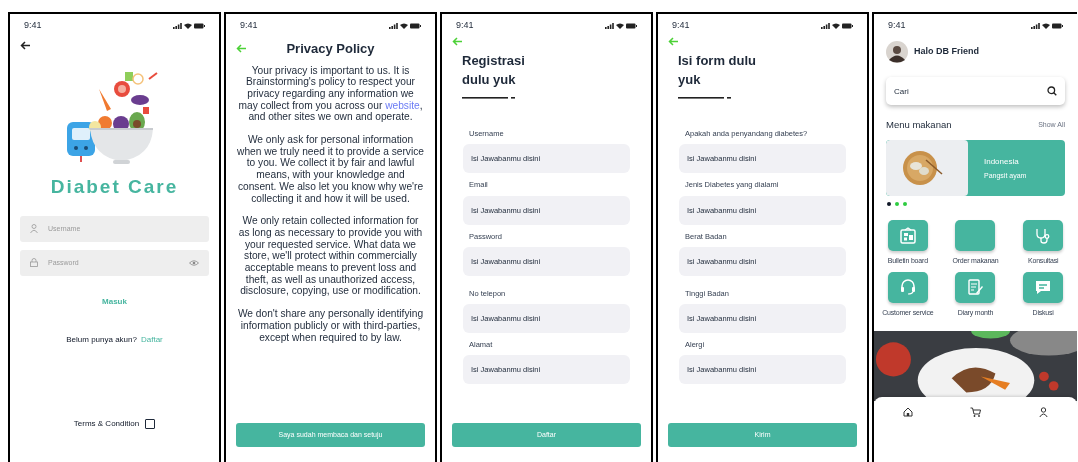  I want to click on banner-title: Indonesia, so click(1002, 161).